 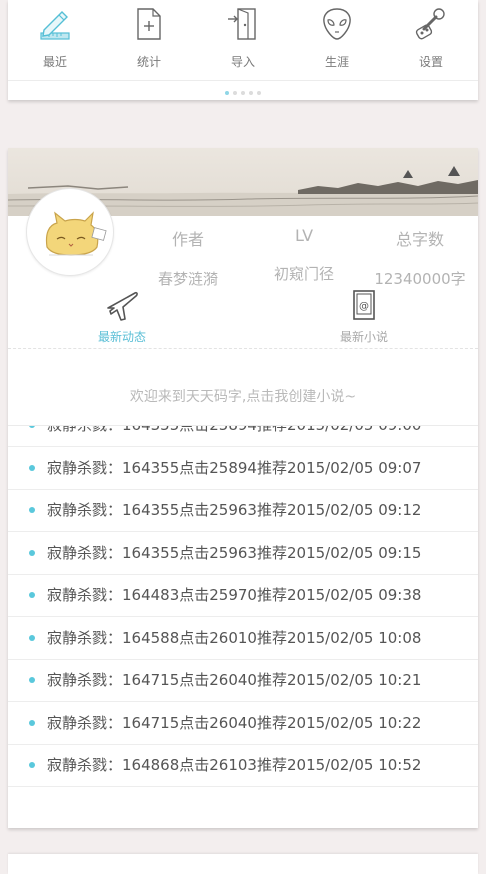 I want to click on list-item: 寂静杀戮：164715点击26040推荐2015/02/05 10:21, so click(x=243, y=680).